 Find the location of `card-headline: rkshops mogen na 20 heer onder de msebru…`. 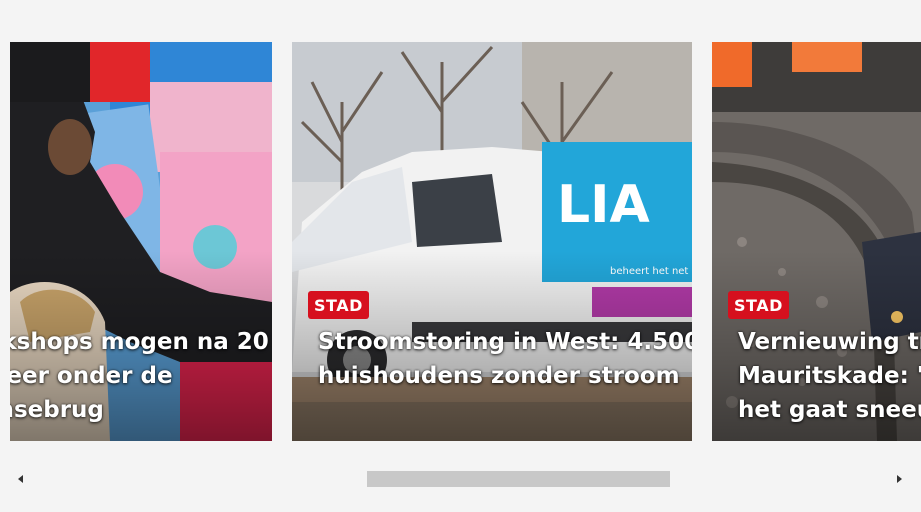

card-headline: rkshops mogen na 20 heer onder de msebru… is located at coordinates (141, 376).